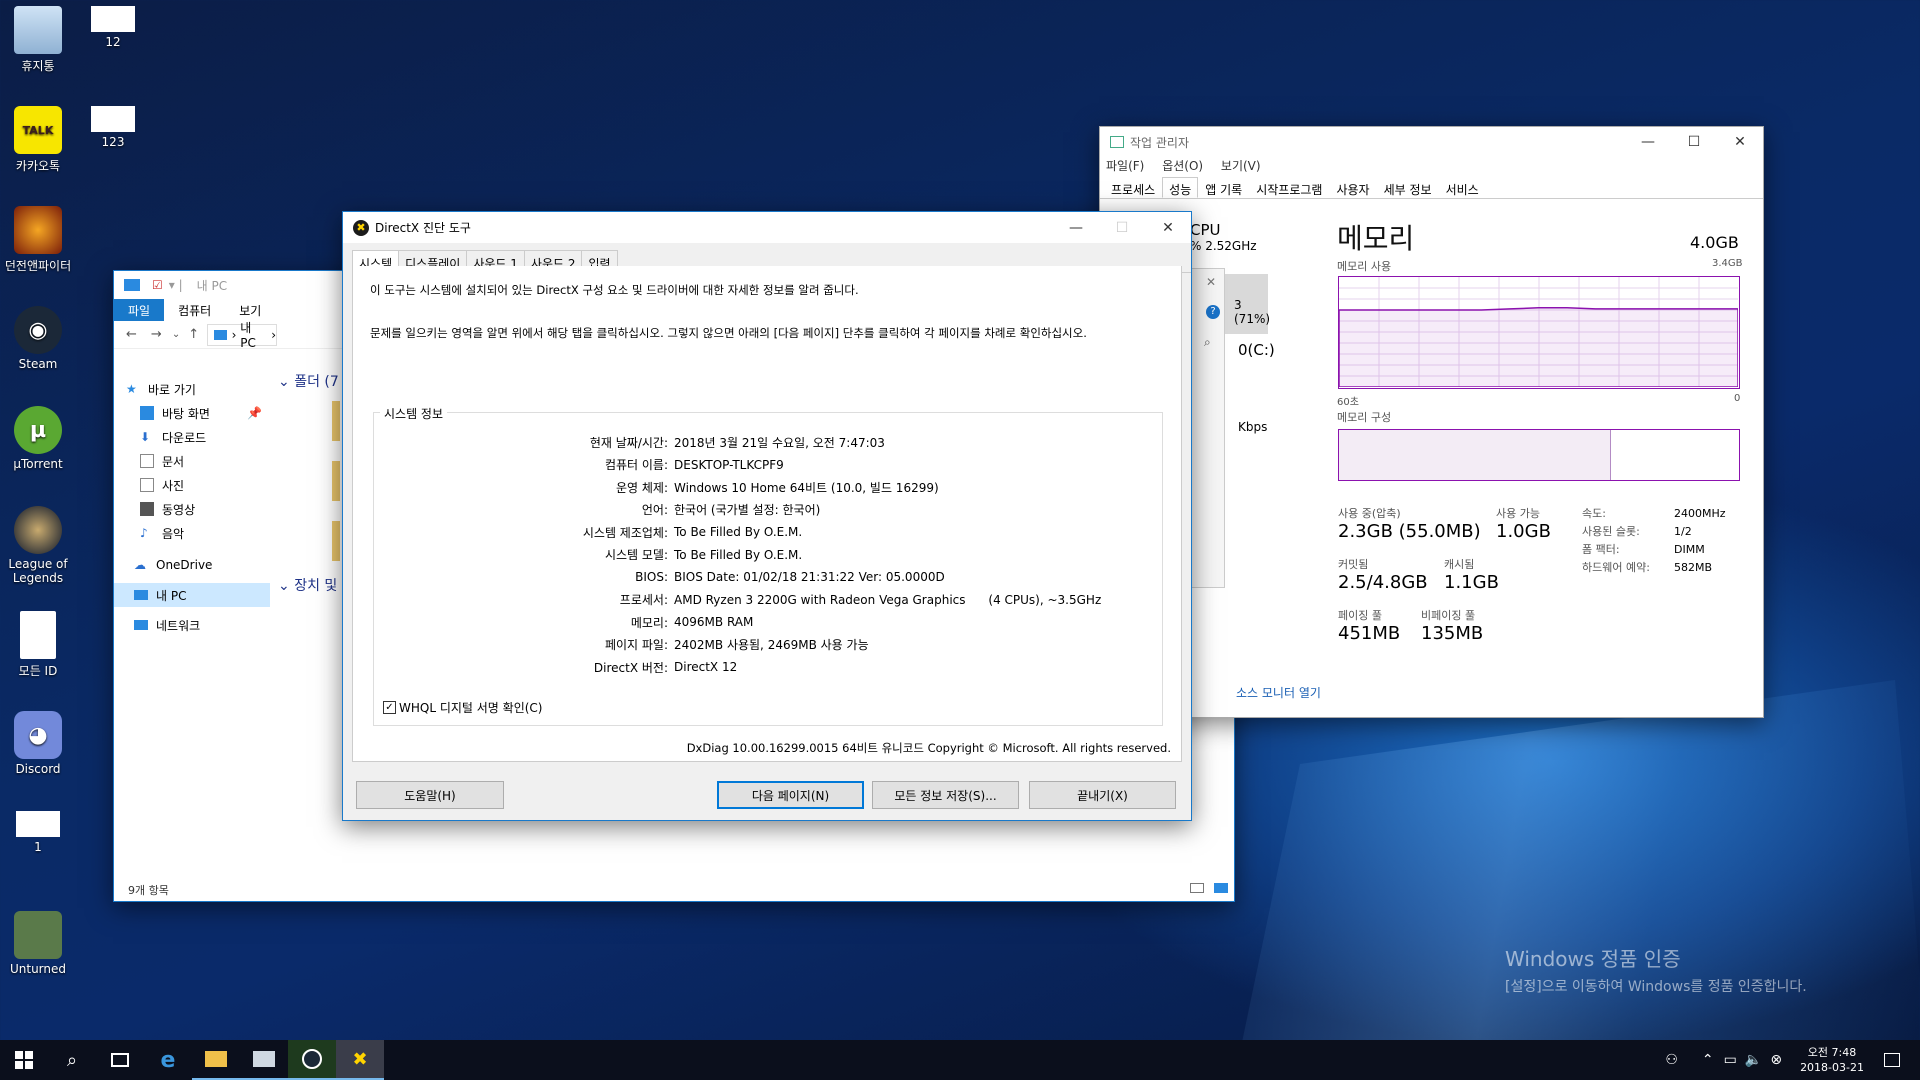 The image size is (1920, 1080). I want to click on defender-icon: ⊗, so click(1776, 1060).